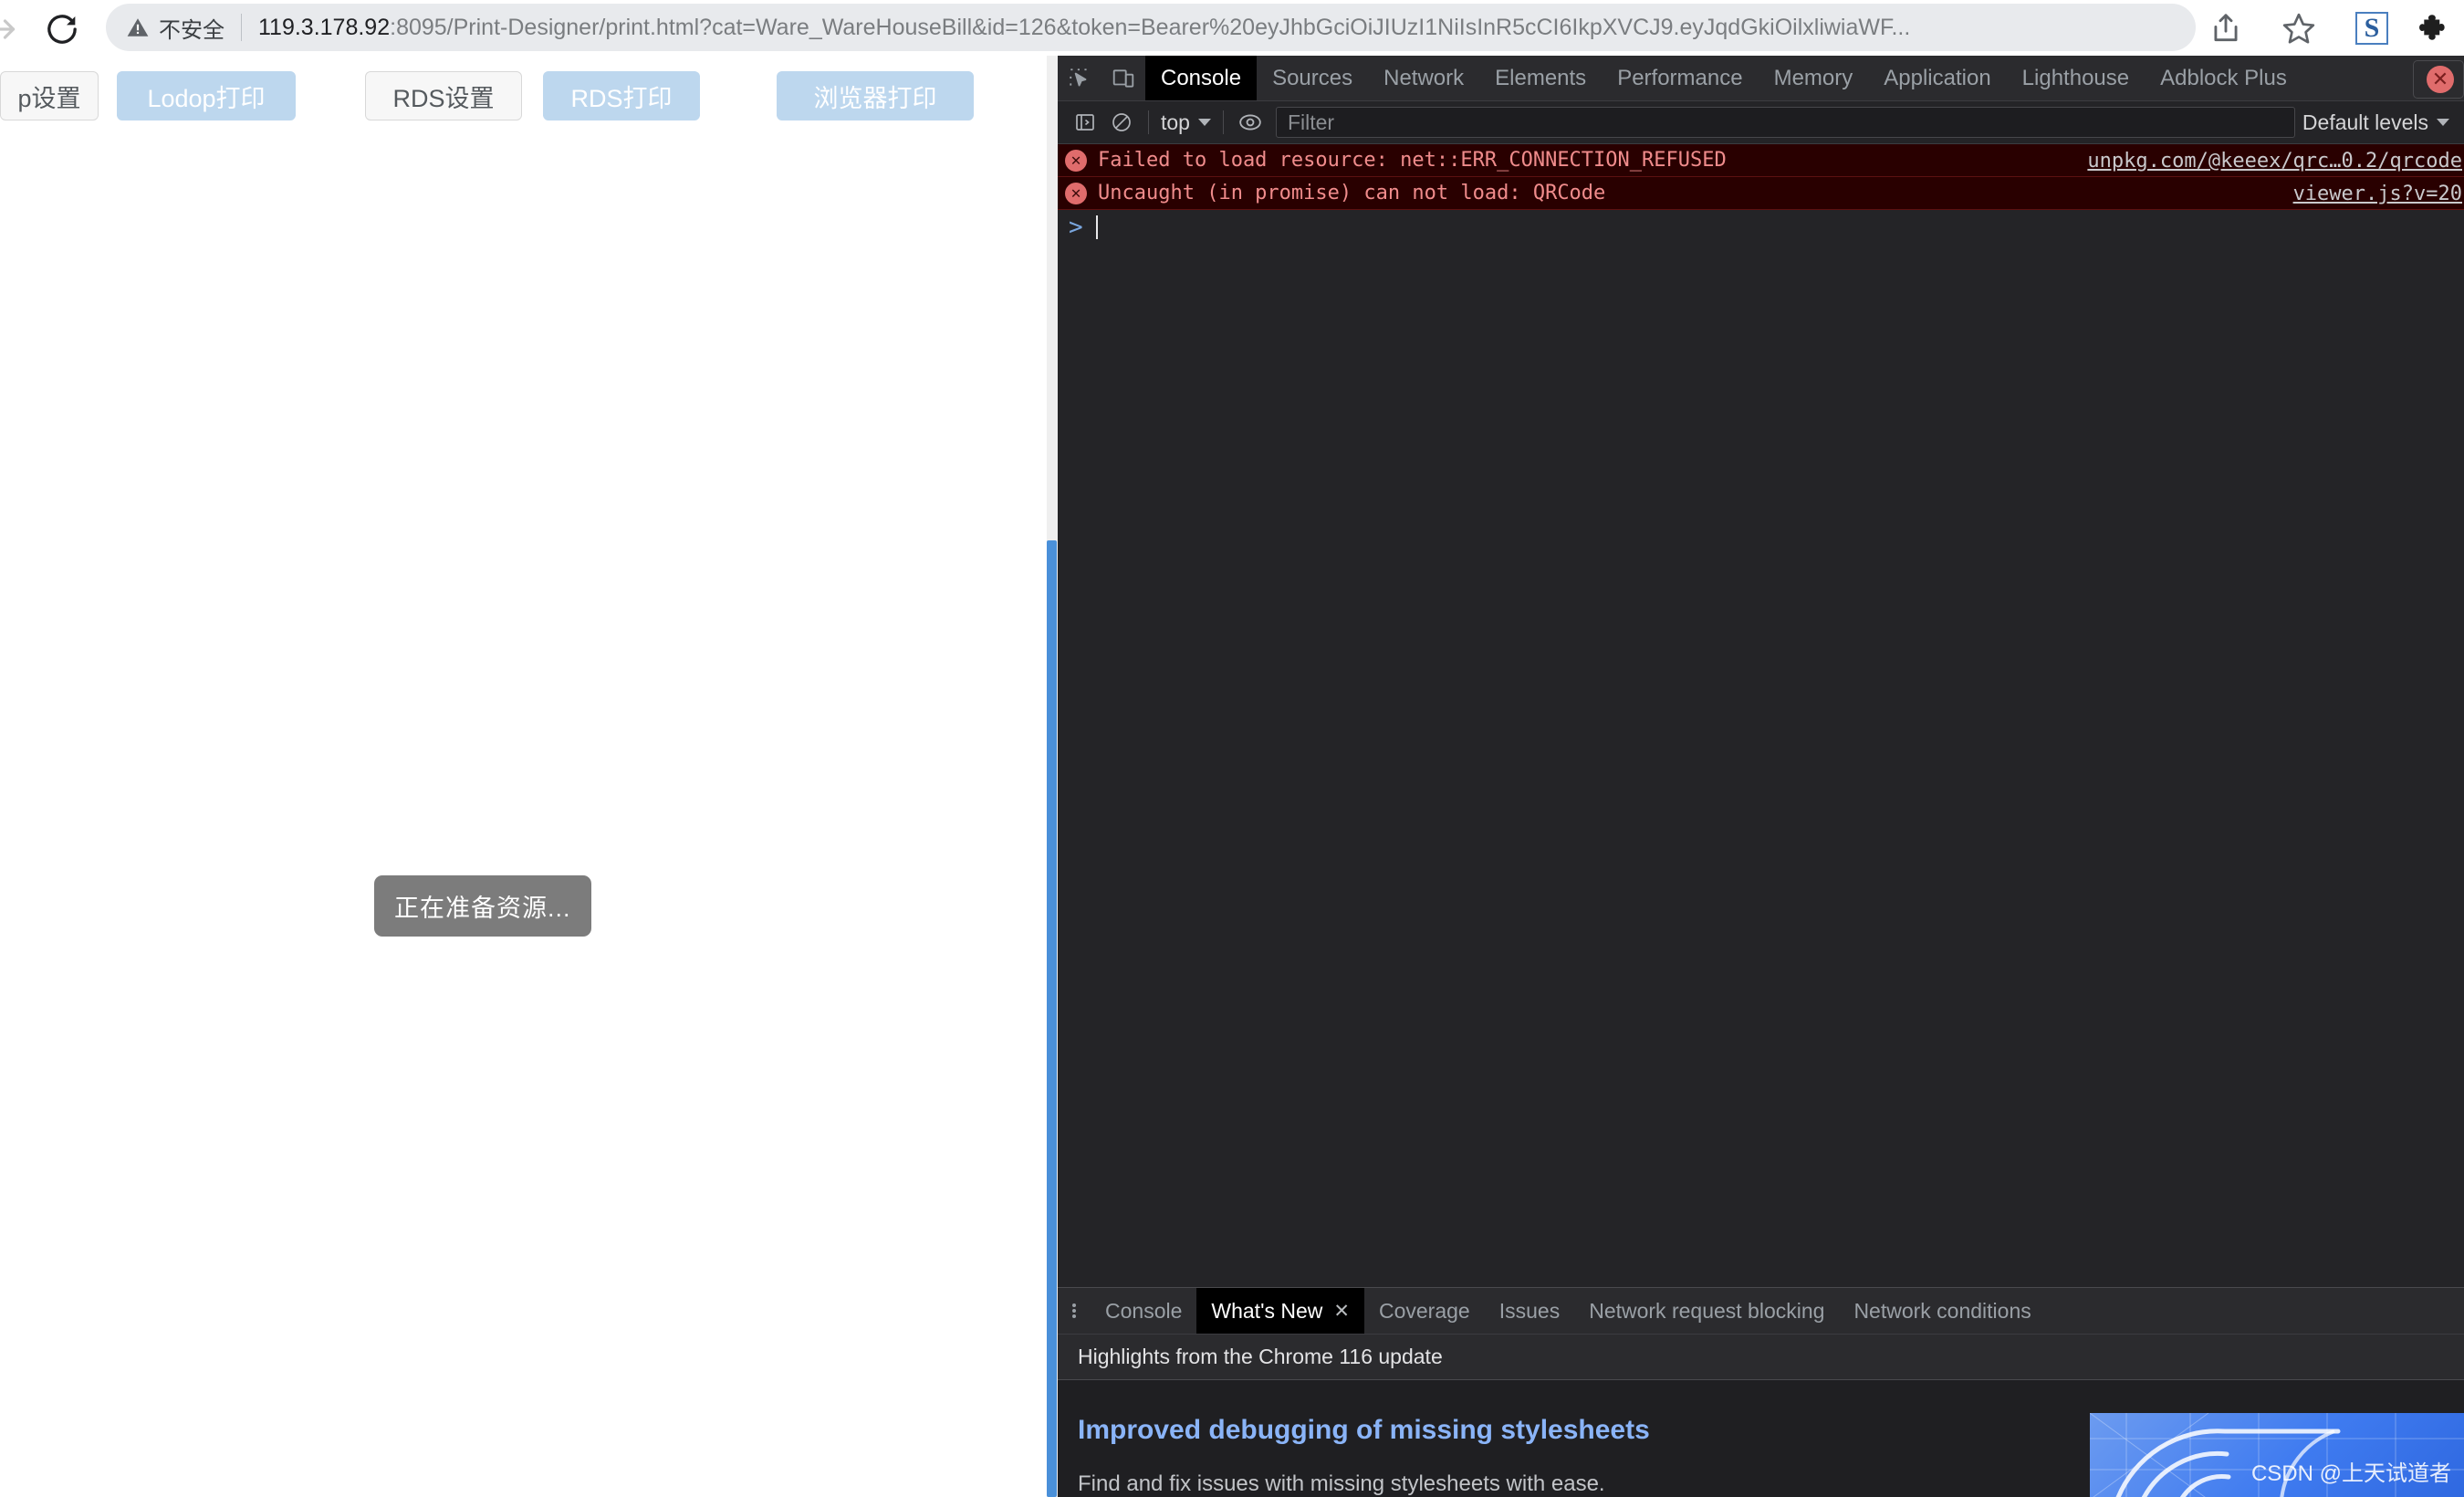  What do you see at coordinates (1121, 122) in the screenshot?
I see `clear-console-icon` at bounding box center [1121, 122].